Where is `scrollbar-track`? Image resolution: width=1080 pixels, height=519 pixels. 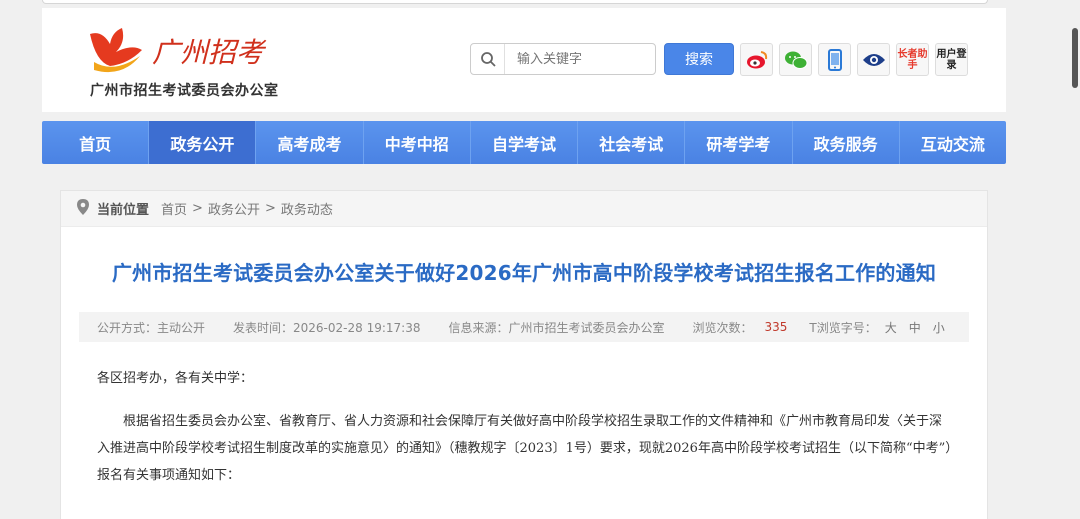 scrollbar-track is located at coordinates (1075, 50).